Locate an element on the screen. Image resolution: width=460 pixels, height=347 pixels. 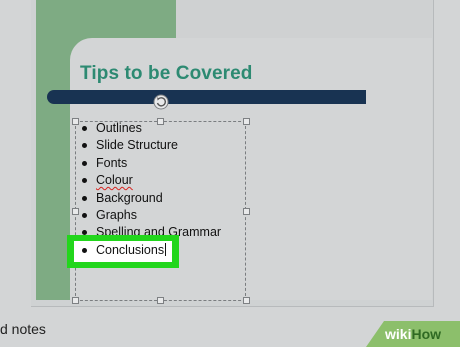
resize-handle-top-left is located at coordinates (75, 121).